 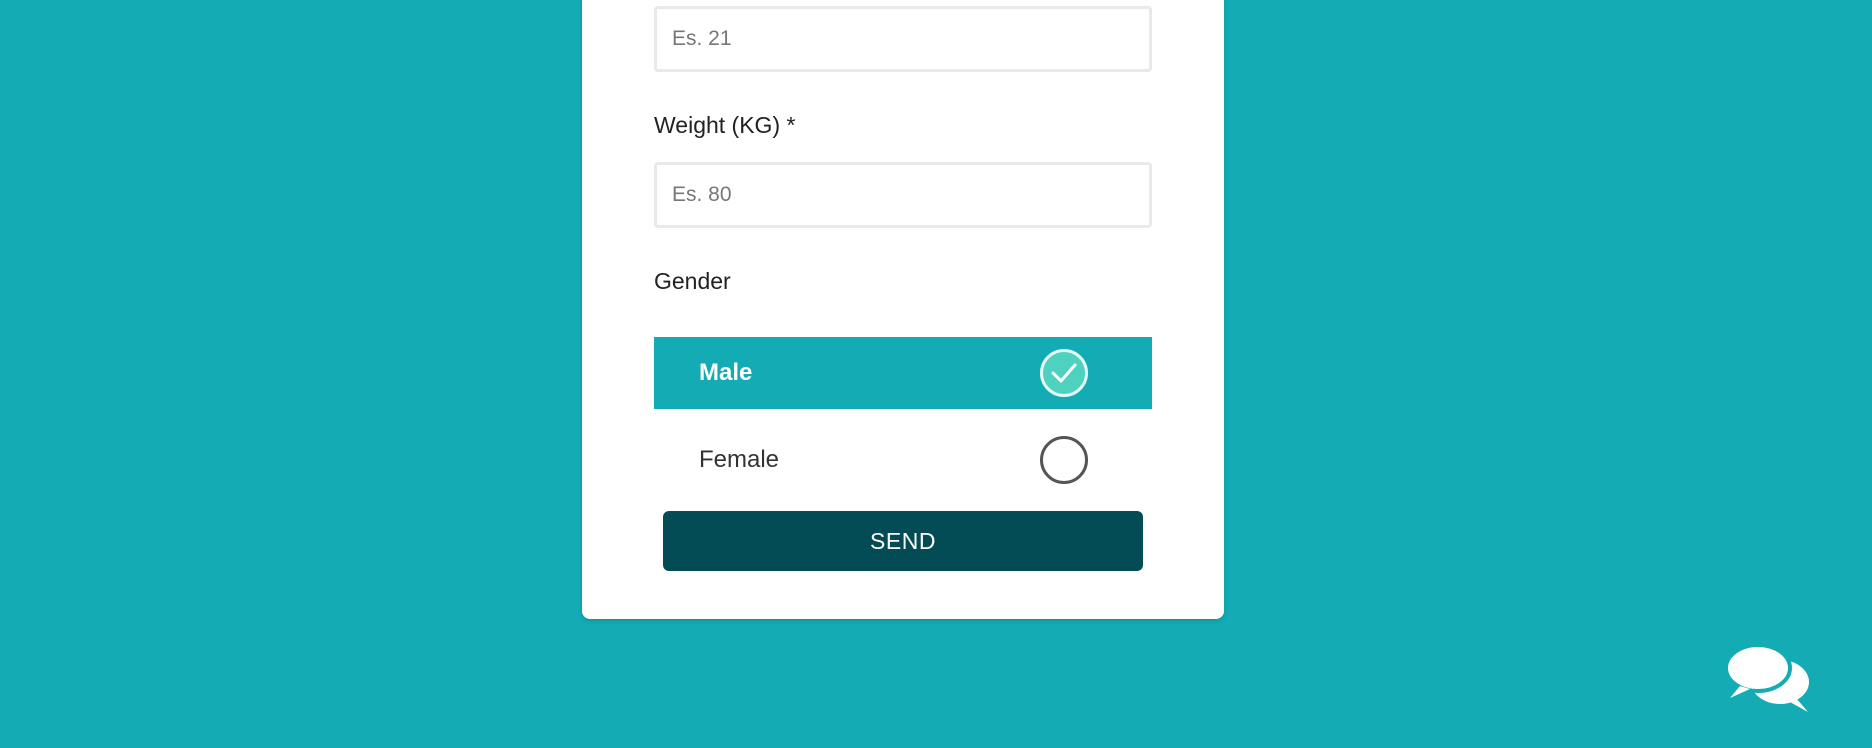 I want to click on gender-label: Gender, so click(x=692, y=281).